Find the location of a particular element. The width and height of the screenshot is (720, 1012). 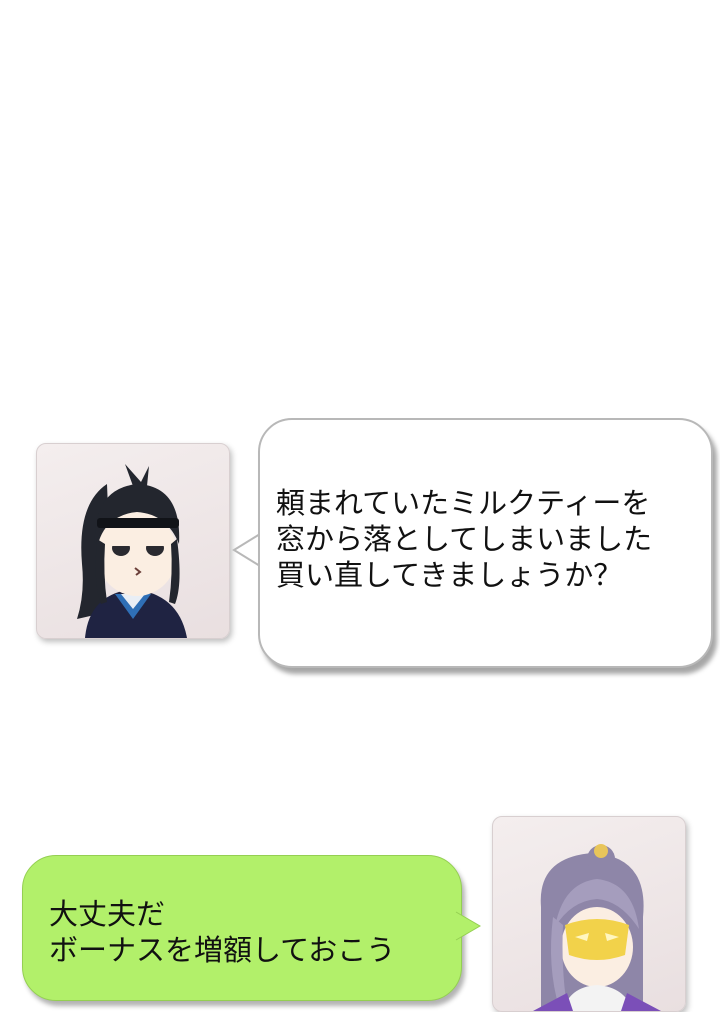

masked-character-portrait is located at coordinates (597, 927).